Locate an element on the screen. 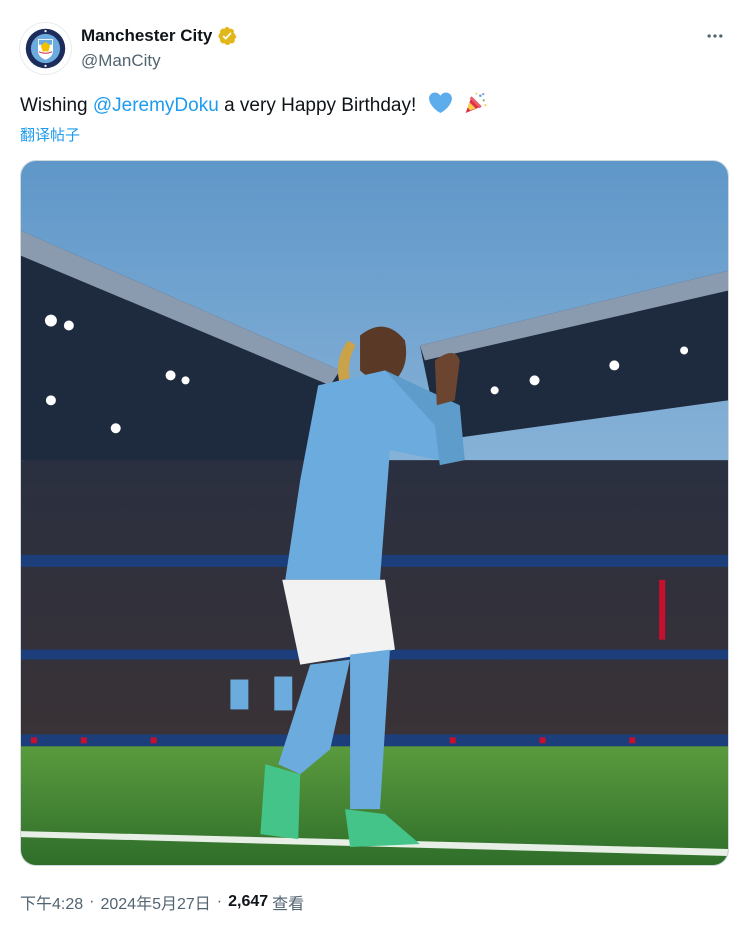 This screenshot has height=928, width=750. author-display-name: Manchester City is located at coordinates (146, 36).